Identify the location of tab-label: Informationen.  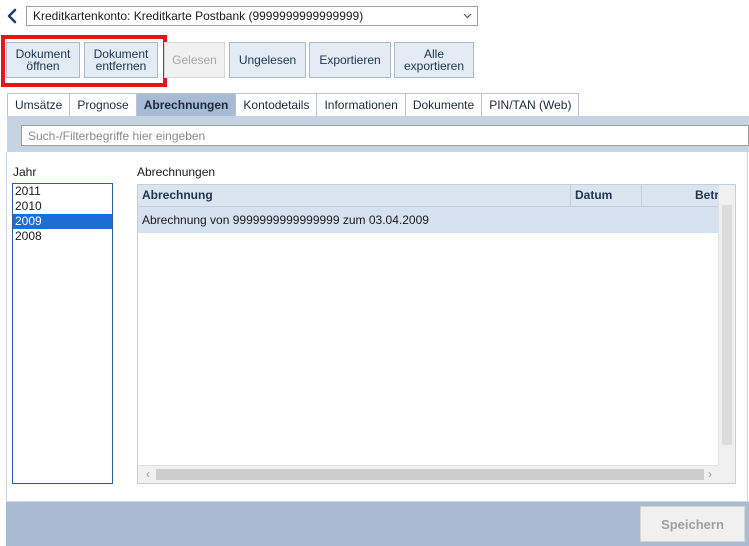
(361, 105).